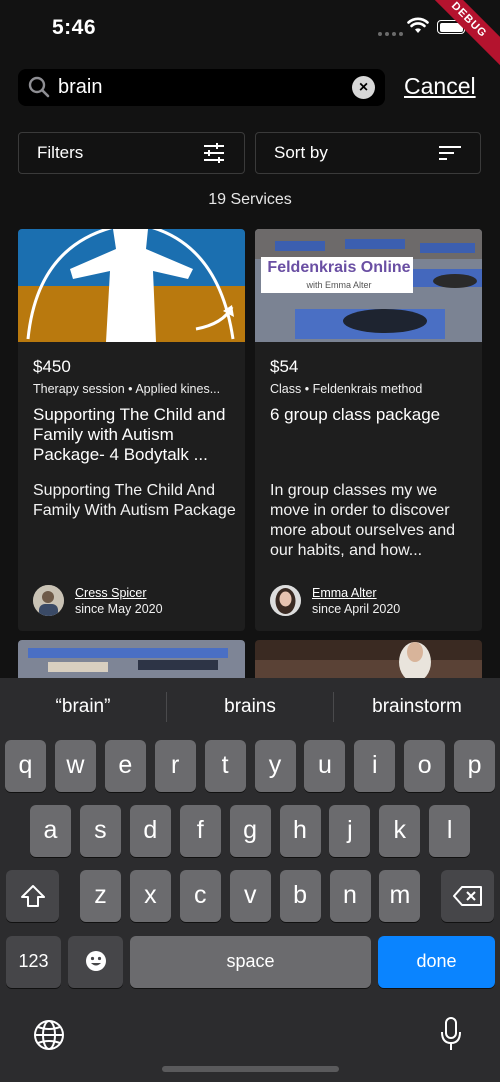 The width and height of the screenshot is (500, 1082). Describe the element at coordinates (325, 766) in the screenshot. I see `key-u: u` at that location.